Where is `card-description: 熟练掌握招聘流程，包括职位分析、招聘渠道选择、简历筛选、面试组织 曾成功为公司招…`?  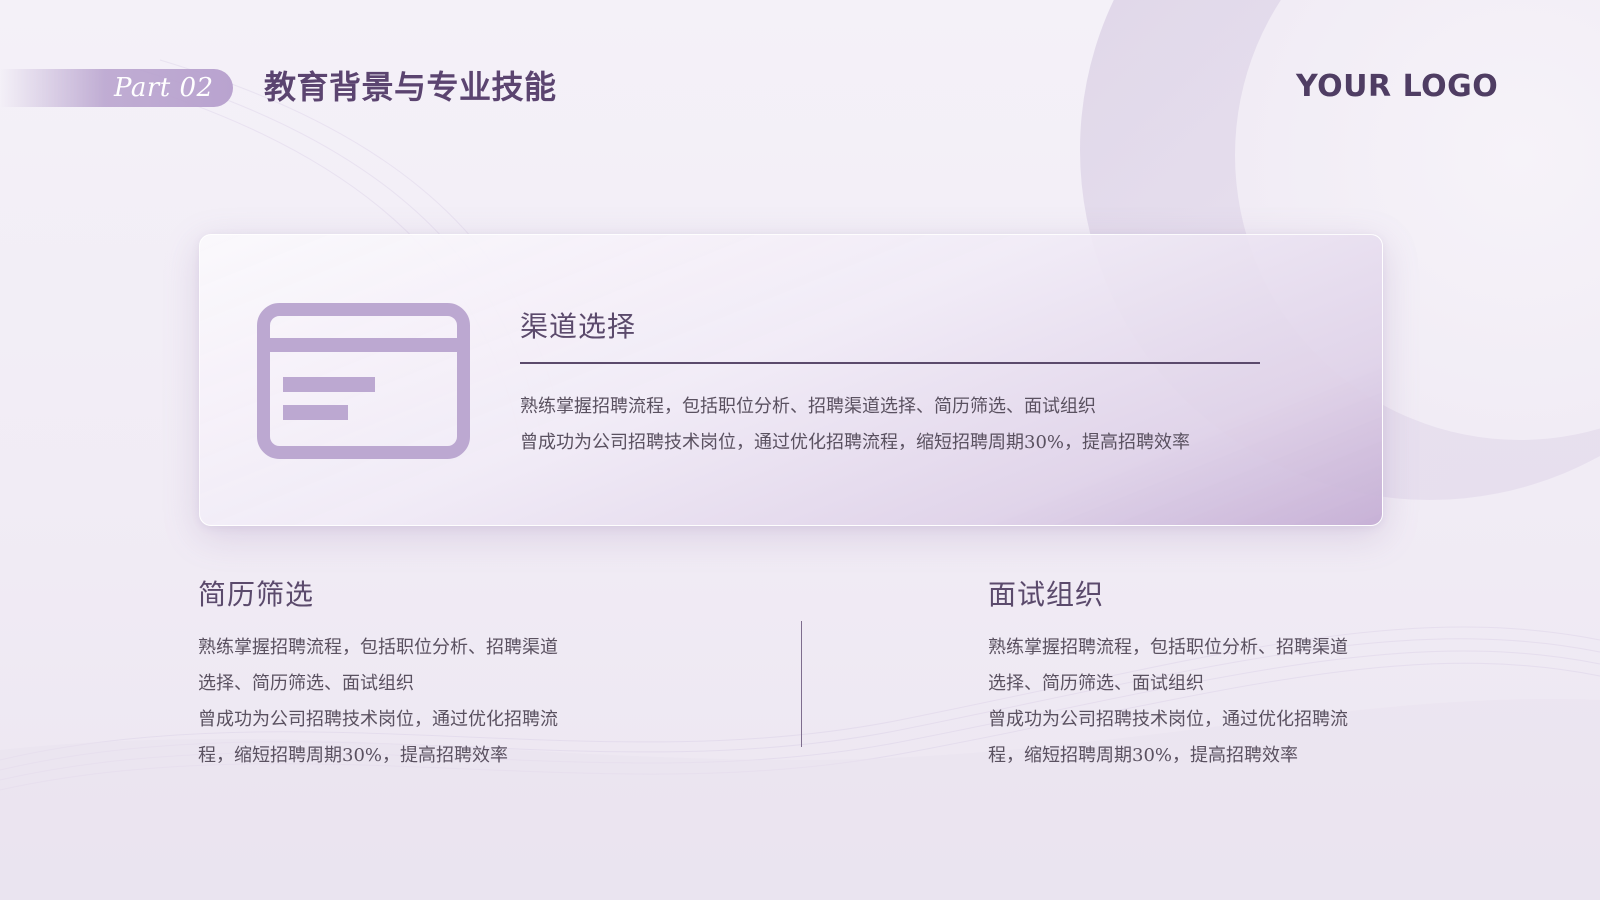
card-description: 熟练掌握招聘流程，包括职位分析、招聘渠道选择、简历筛选、面试组织 曾成功为公司招… is located at coordinates (900, 425).